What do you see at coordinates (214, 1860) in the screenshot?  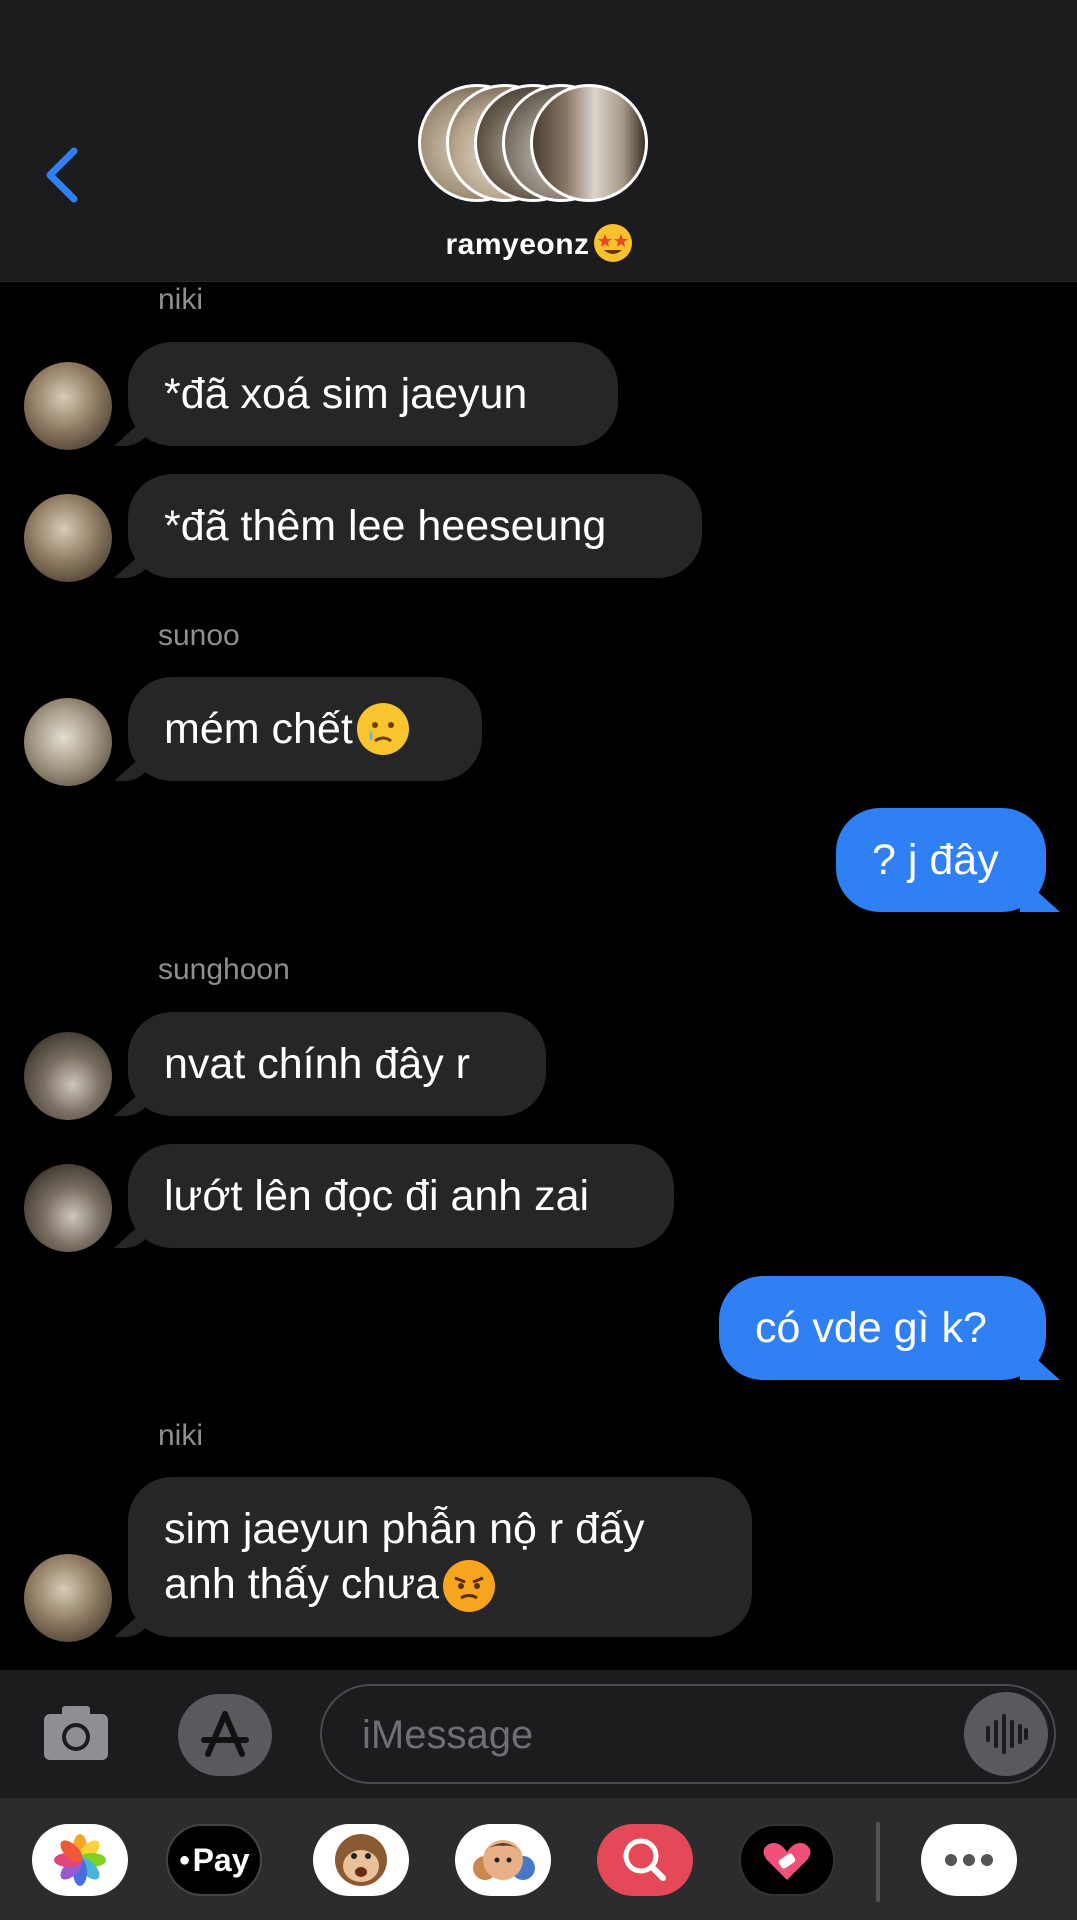 I see `apple-pay-icon: ● Pay` at bounding box center [214, 1860].